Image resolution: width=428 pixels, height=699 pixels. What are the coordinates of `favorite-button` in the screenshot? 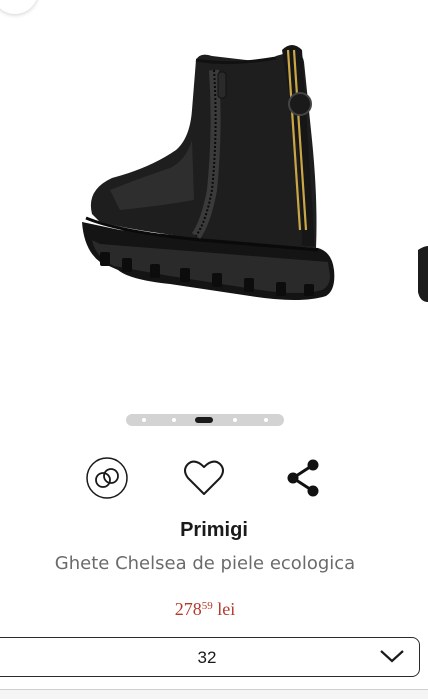 It's located at (204, 478).